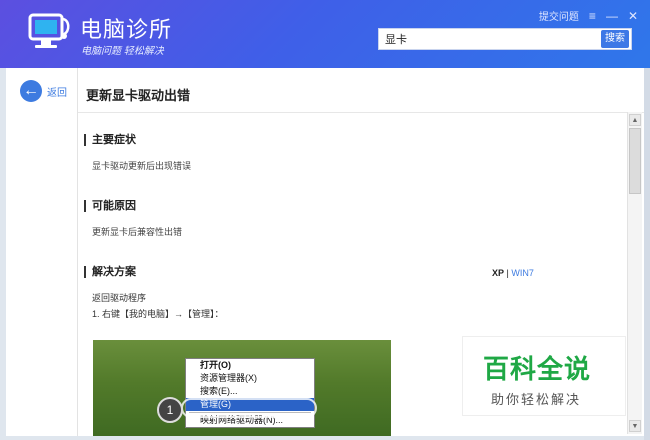 This screenshot has height=440, width=650. I want to click on section-body-causes: 更新显卡后兼容性出错, so click(137, 232).